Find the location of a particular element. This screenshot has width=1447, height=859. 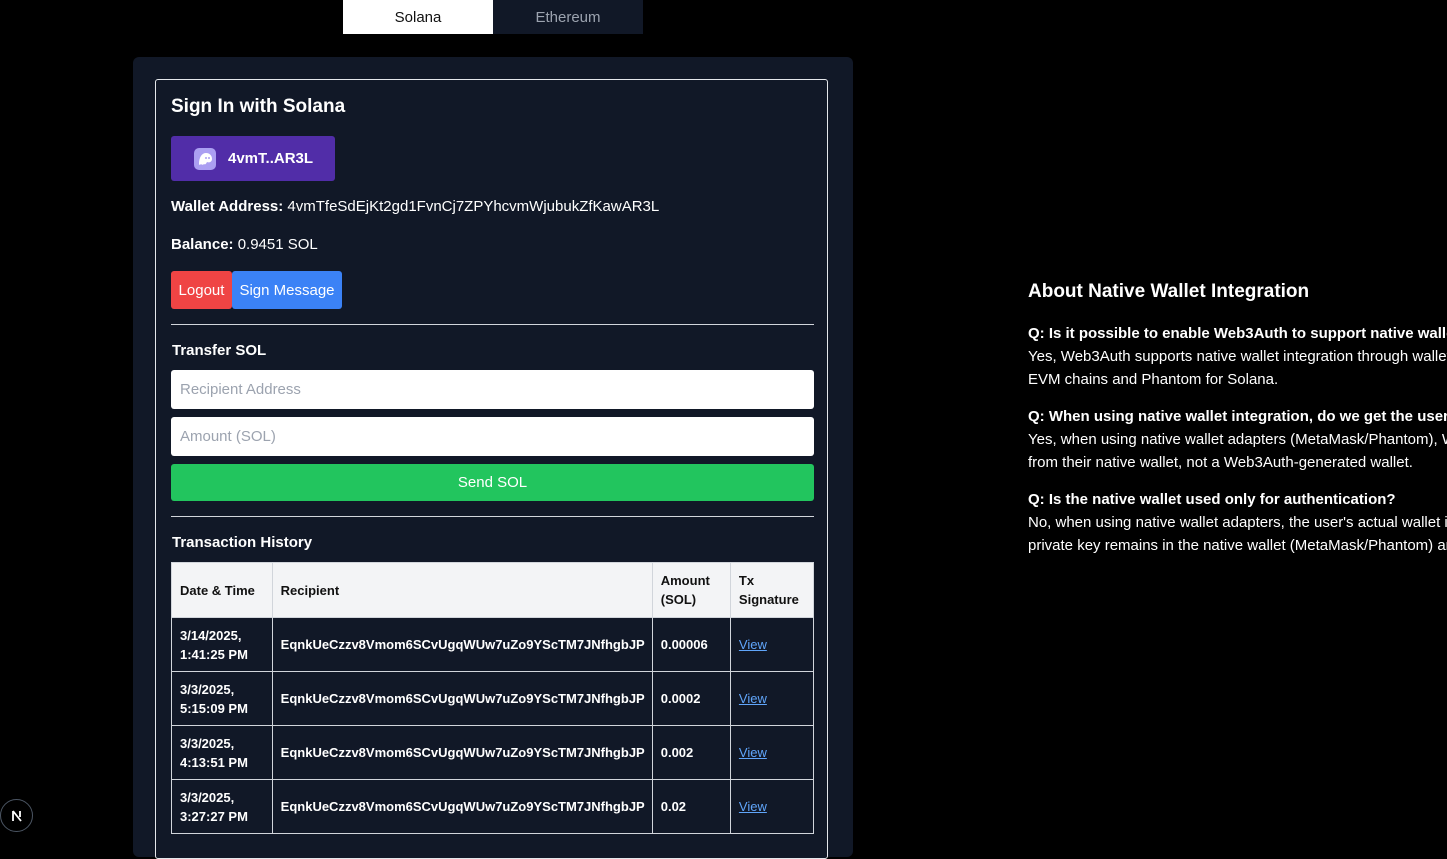

transaction-history-title: Transaction History is located at coordinates (242, 542).